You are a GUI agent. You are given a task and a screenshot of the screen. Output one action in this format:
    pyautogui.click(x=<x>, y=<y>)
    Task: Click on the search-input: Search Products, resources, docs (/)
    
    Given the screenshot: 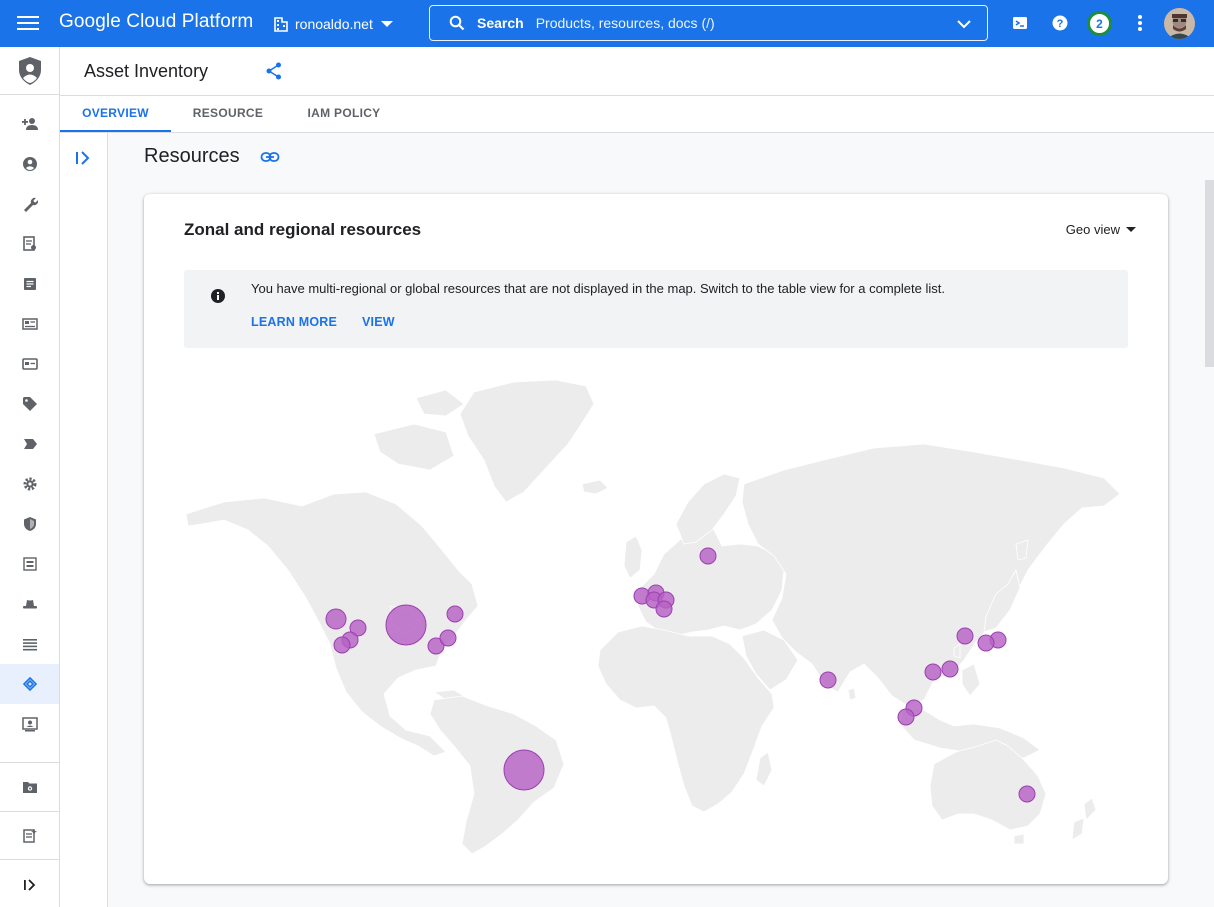 What is the action you would take?
    pyautogui.click(x=708, y=23)
    